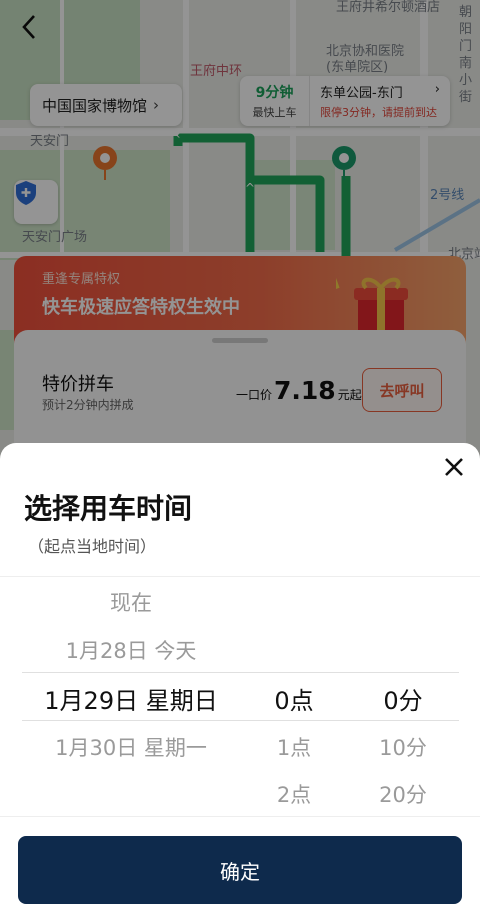 The image size is (480, 921). I want to click on close-icon, so click(454, 469).